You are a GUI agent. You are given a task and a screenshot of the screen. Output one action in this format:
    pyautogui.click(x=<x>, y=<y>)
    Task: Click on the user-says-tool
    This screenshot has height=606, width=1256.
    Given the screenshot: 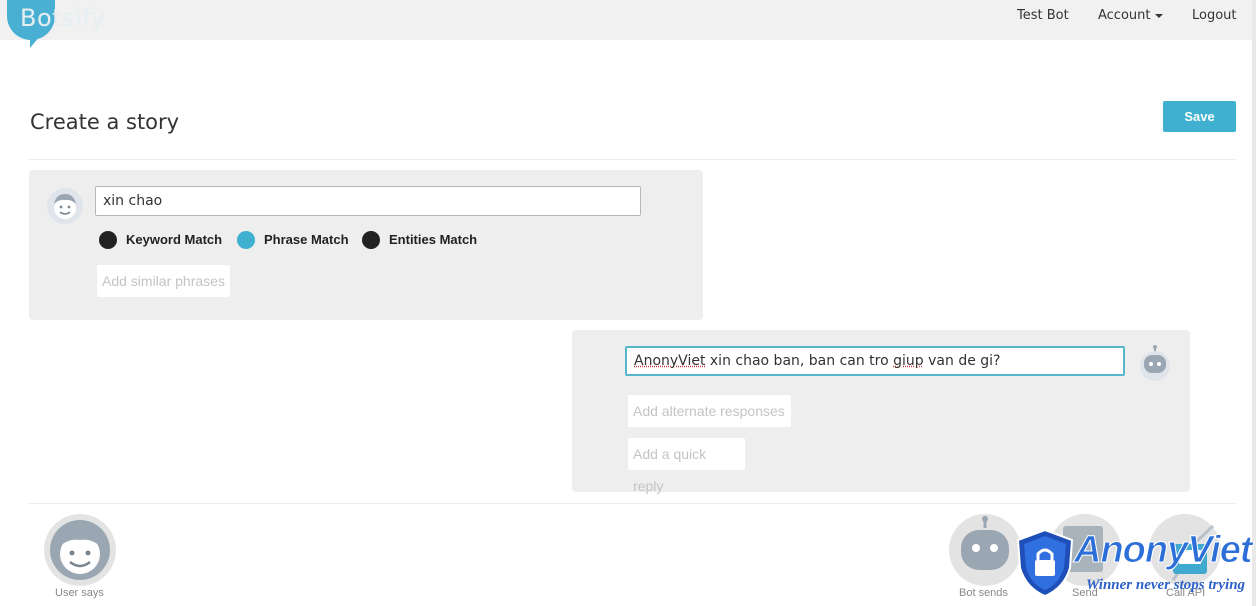 What is the action you would take?
    pyautogui.click(x=80, y=550)
    